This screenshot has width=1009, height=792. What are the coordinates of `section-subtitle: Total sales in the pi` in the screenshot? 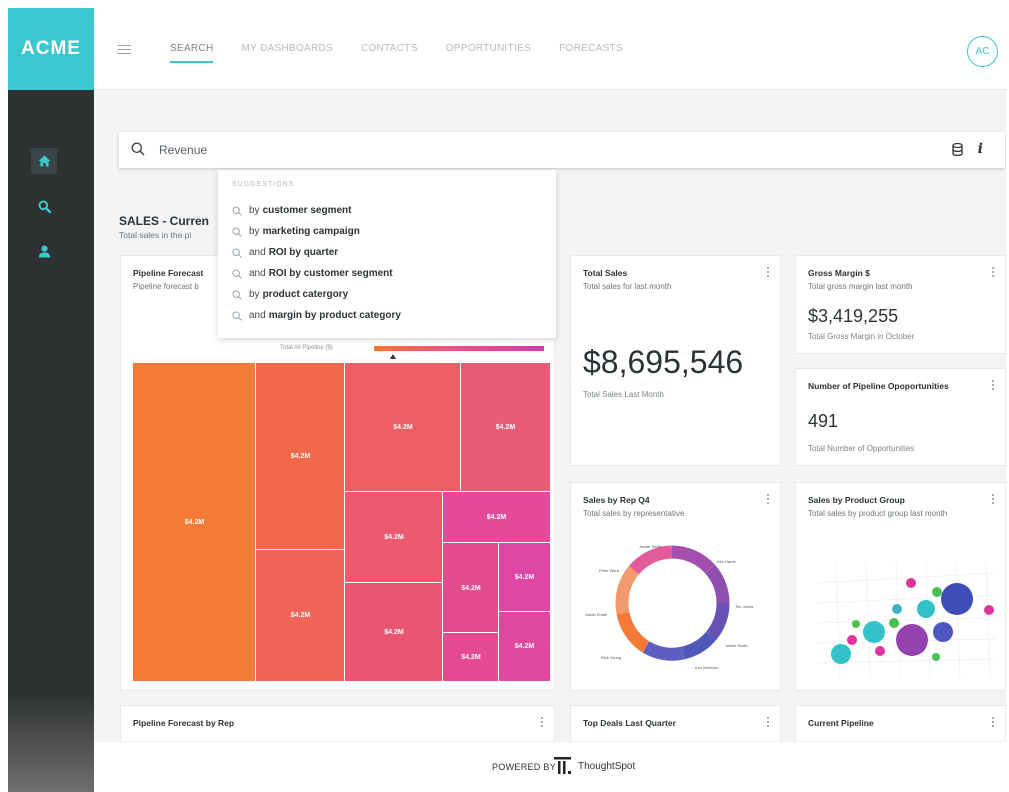 It's located at (155, 235).